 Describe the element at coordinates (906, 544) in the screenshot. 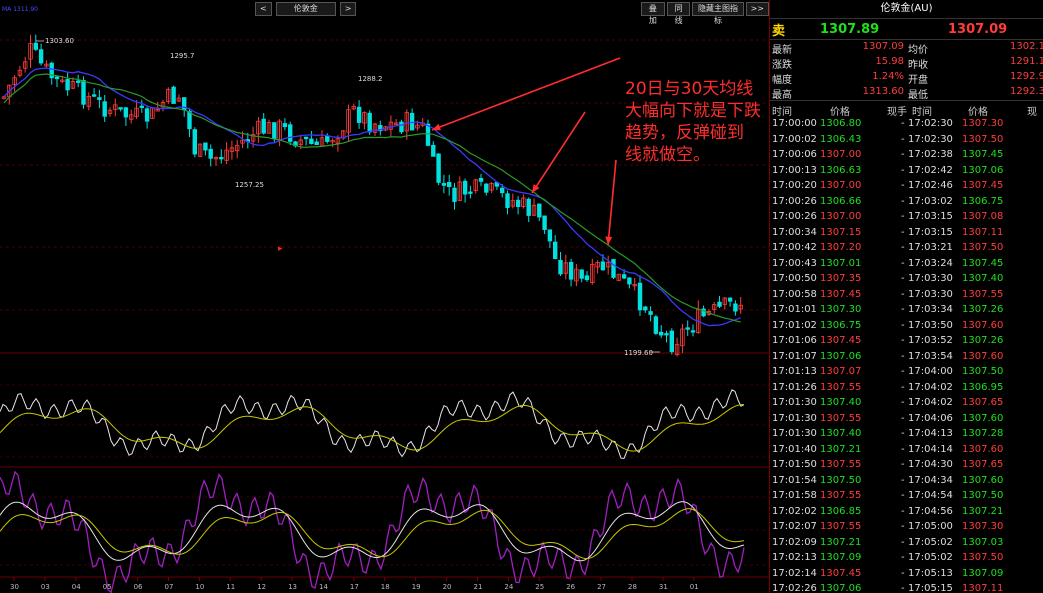

I see `tick-row: 17:02:09 1307.21 17:05:02 1307.03 -` at that location.